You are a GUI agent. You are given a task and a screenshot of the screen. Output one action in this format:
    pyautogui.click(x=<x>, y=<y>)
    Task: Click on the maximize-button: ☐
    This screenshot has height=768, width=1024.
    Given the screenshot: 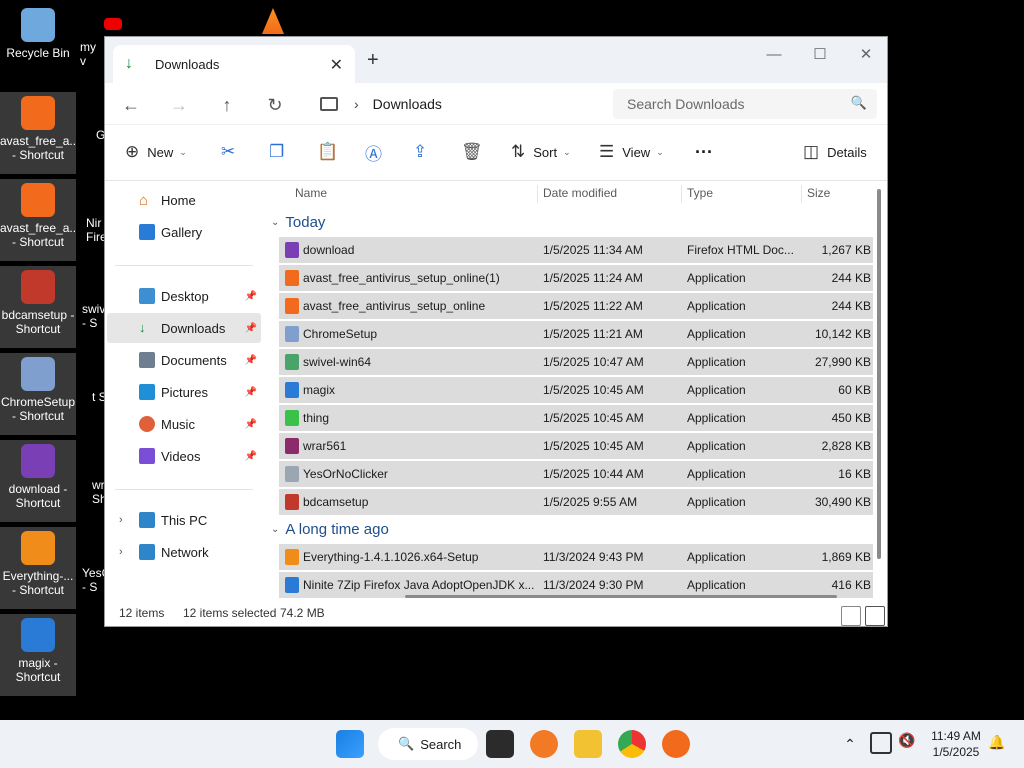 What is the action you would take?
    pyautogui.click(x=820, y=56)
    